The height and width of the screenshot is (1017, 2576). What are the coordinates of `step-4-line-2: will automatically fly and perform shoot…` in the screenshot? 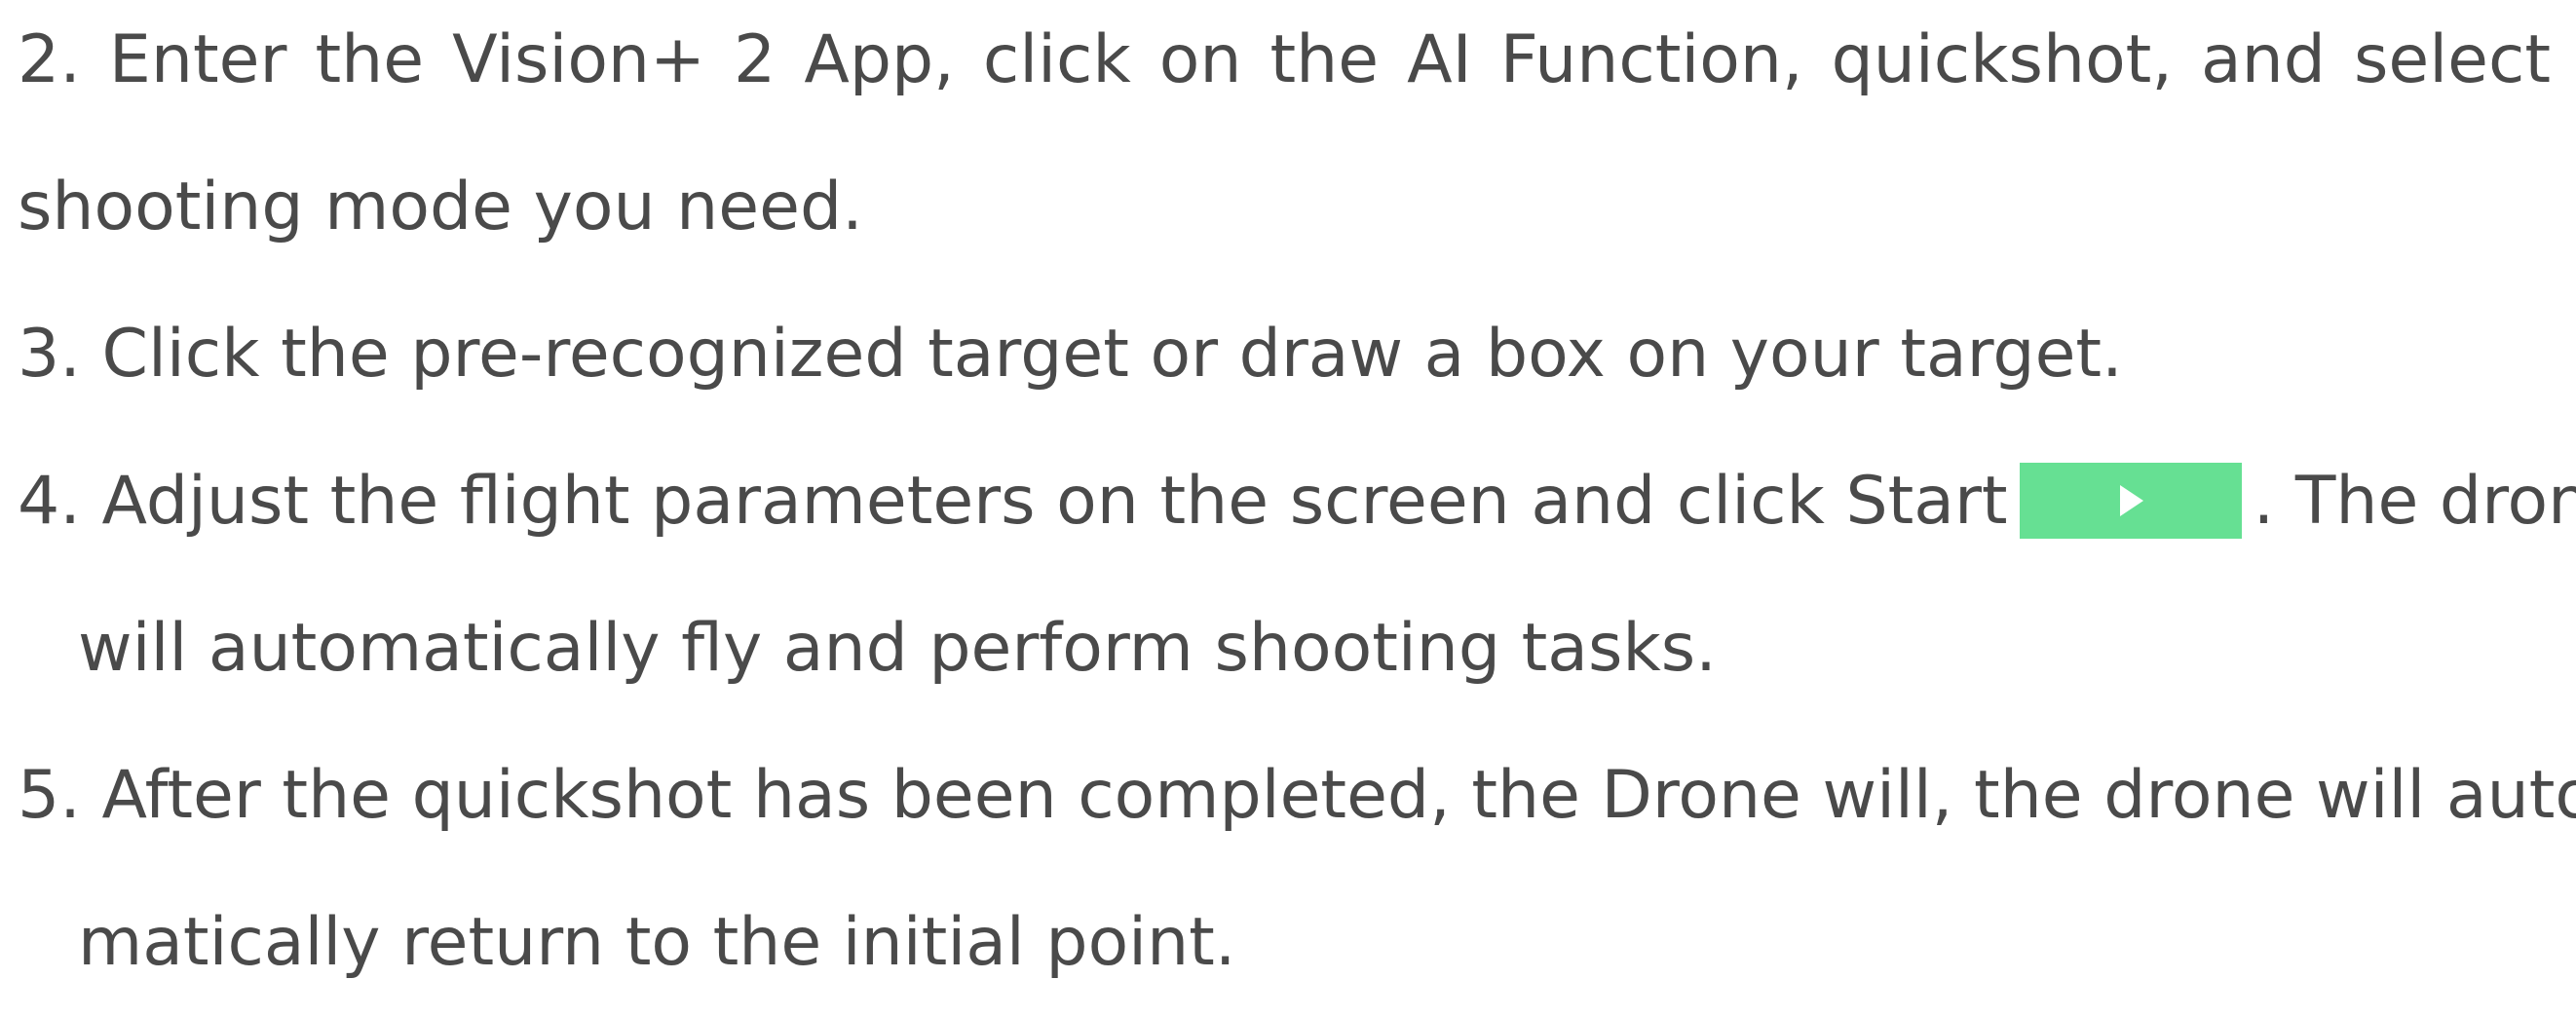 It's located at (897, 648).